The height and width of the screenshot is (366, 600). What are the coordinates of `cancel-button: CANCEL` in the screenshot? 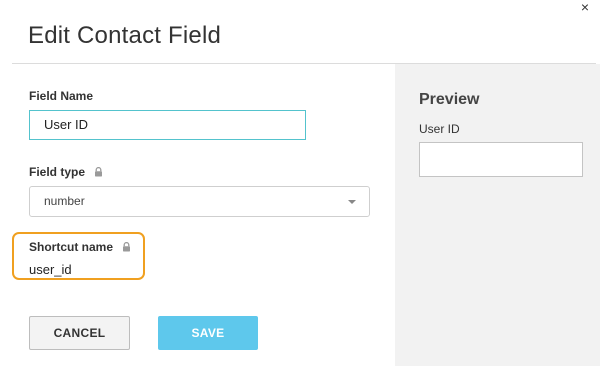 It's located at (79, 333).